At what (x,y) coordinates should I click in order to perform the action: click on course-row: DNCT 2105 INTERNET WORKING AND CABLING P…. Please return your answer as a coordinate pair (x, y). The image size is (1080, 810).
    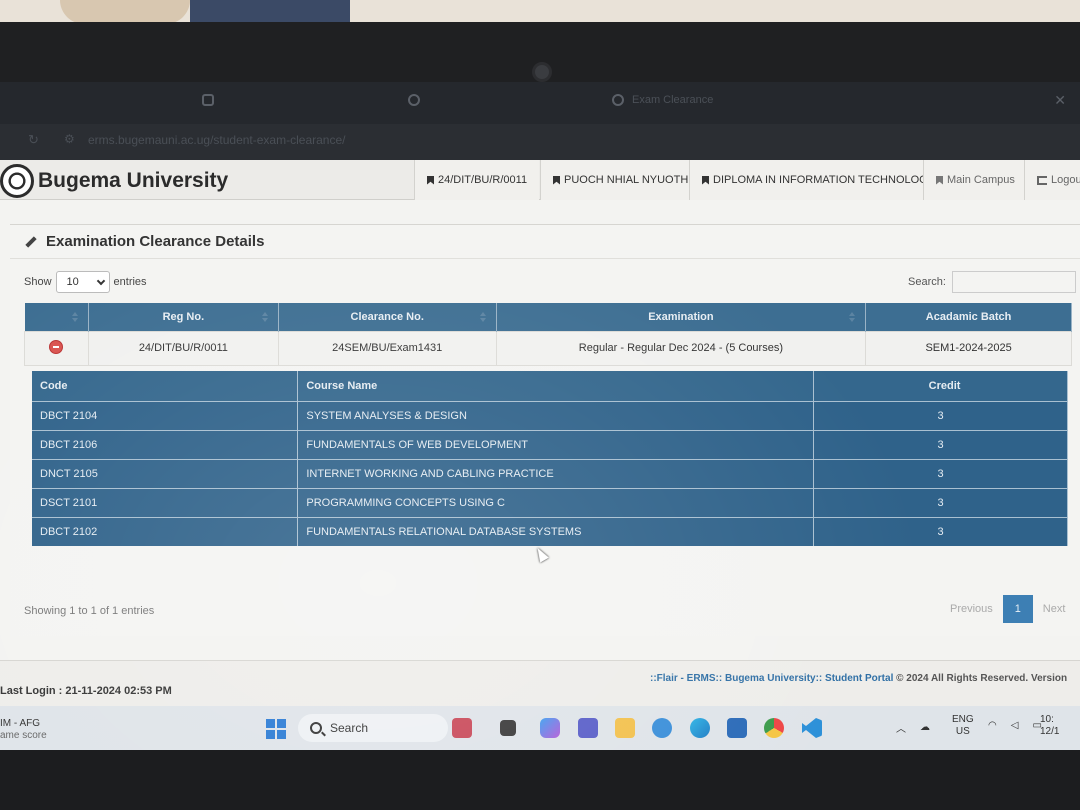
    Looking at the image, I should click on (550, 473).